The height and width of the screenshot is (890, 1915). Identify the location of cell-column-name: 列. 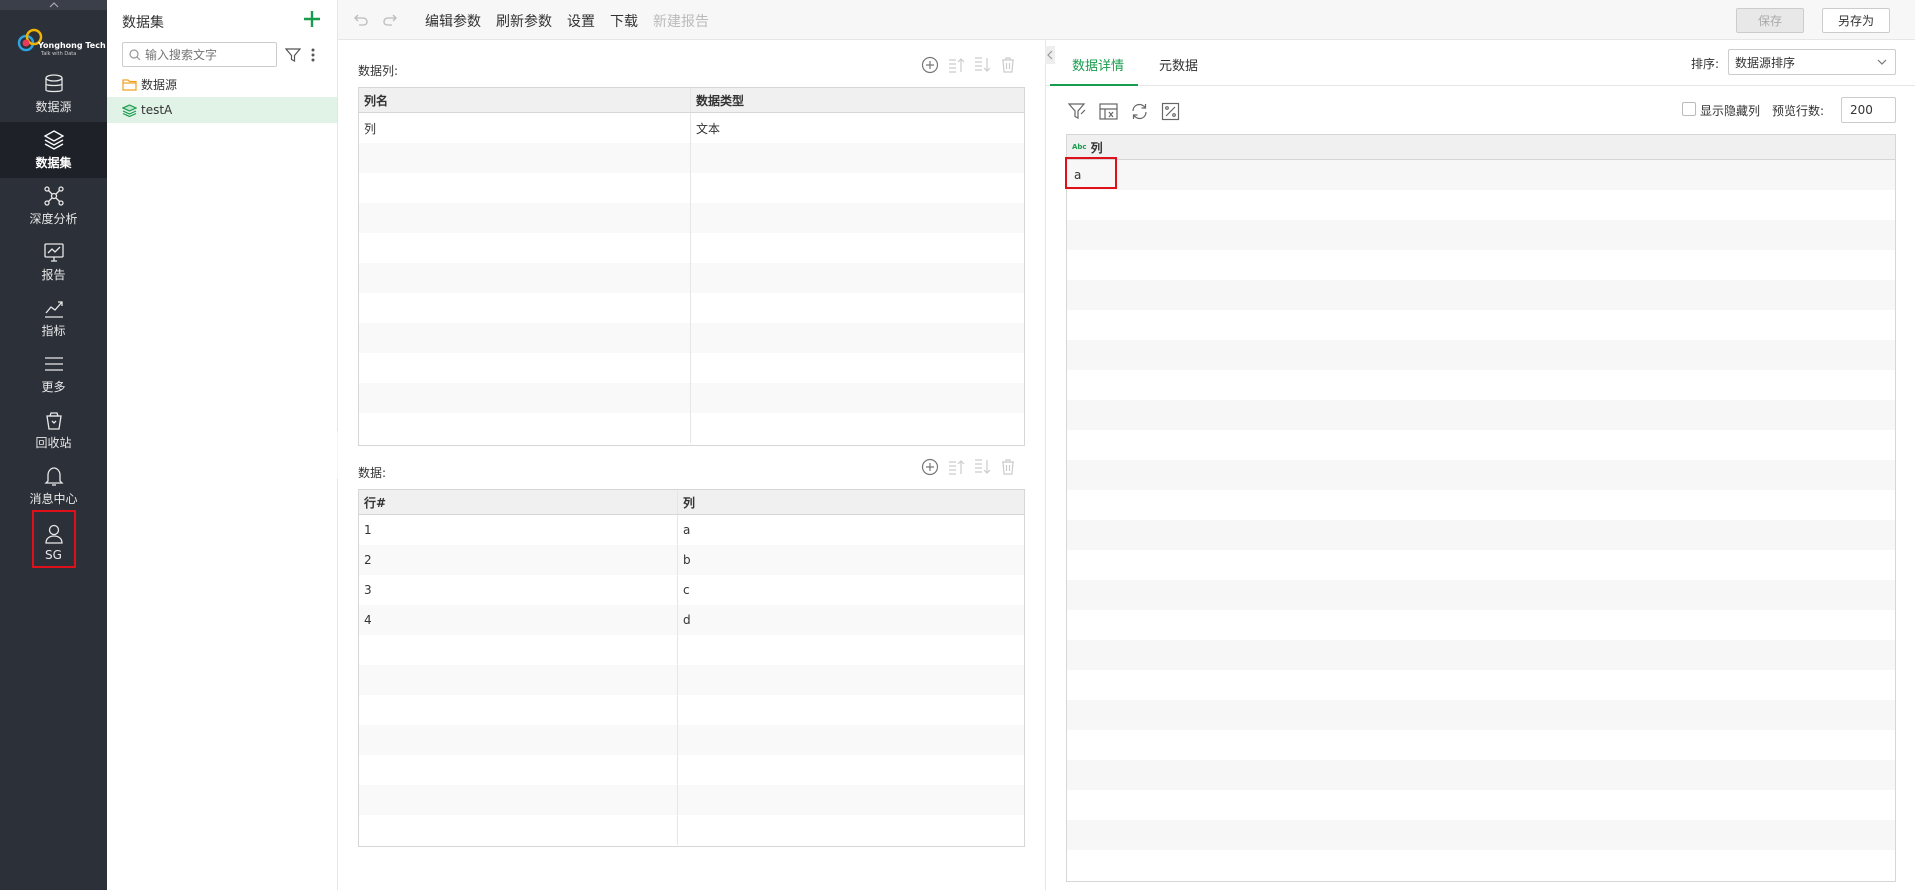
(525, 128).